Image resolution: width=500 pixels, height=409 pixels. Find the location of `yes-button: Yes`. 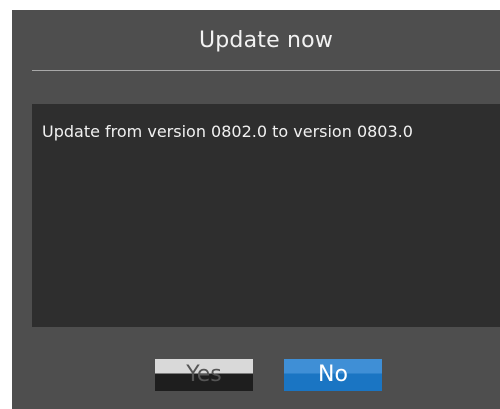

yes-button: Yes is located at coordinates (204, 375).